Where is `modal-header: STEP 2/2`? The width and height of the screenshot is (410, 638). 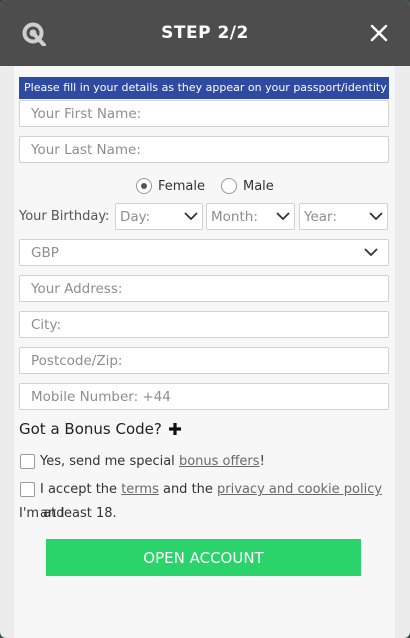 modal-header: STEP 2/2 is located at coordinates (205, 33).